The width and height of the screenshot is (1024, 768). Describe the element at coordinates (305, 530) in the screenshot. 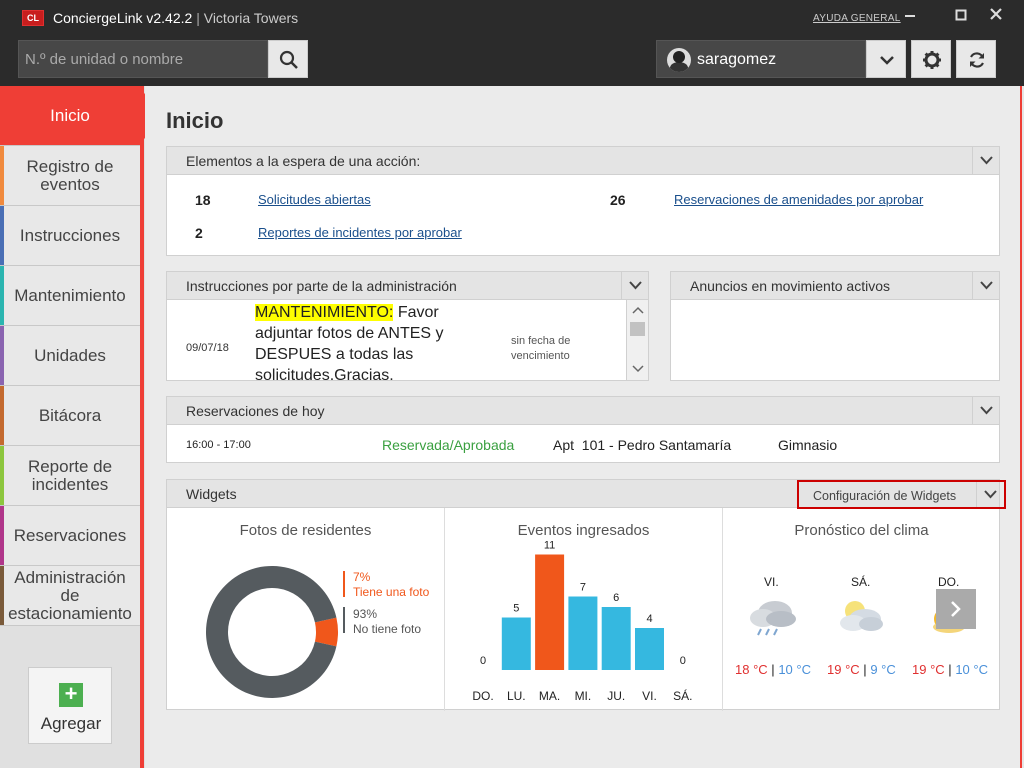

I see `photos-widget-title: Fotos de residentes` at that location.